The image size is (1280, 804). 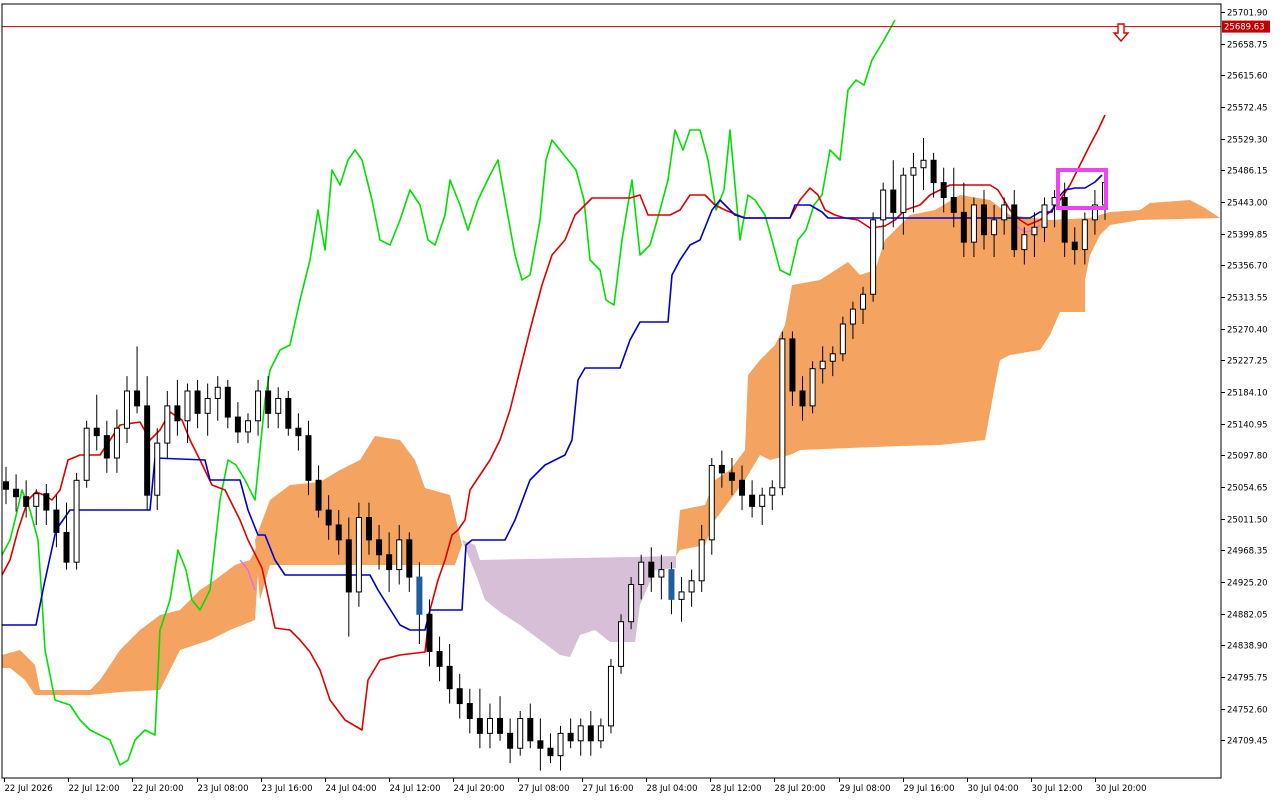 What do you see at coordinates (672, 789) in the screenshot?
I see `x-tick-label: 28 Jul 04:00` at bounding box center [672, 789].